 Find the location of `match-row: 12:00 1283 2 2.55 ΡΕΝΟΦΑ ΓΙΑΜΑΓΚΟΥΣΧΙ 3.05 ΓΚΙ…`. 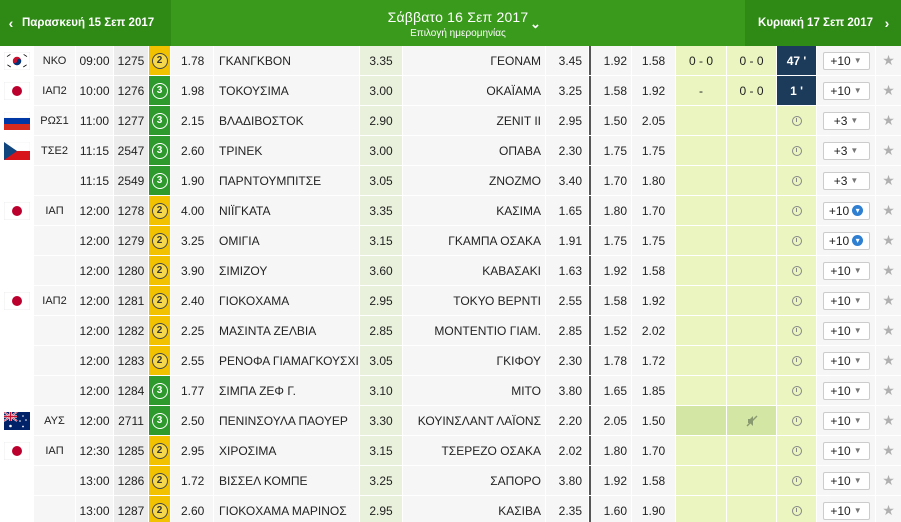

match-row: 12:00 1283 2 2.55 ΡΕΝΟΦΑ ΓΙΑΜΑΓΚΟΥΣΧΙ 3.05 ΓΚΙ… is located at coordinates (450, 361).